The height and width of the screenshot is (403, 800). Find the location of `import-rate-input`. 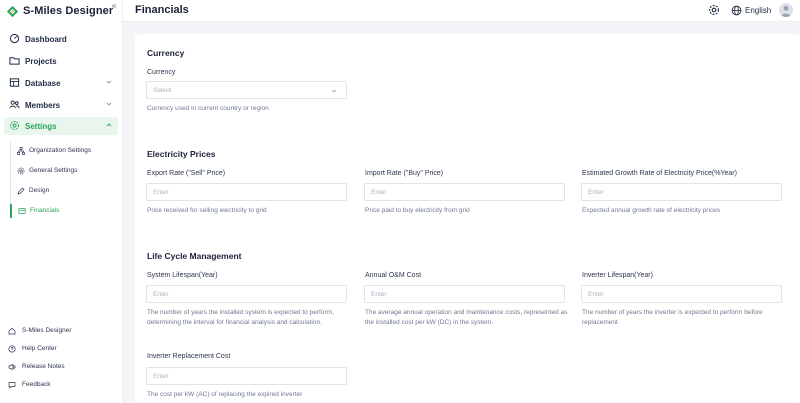

import-rate-input is located at coordinates (464, 192).